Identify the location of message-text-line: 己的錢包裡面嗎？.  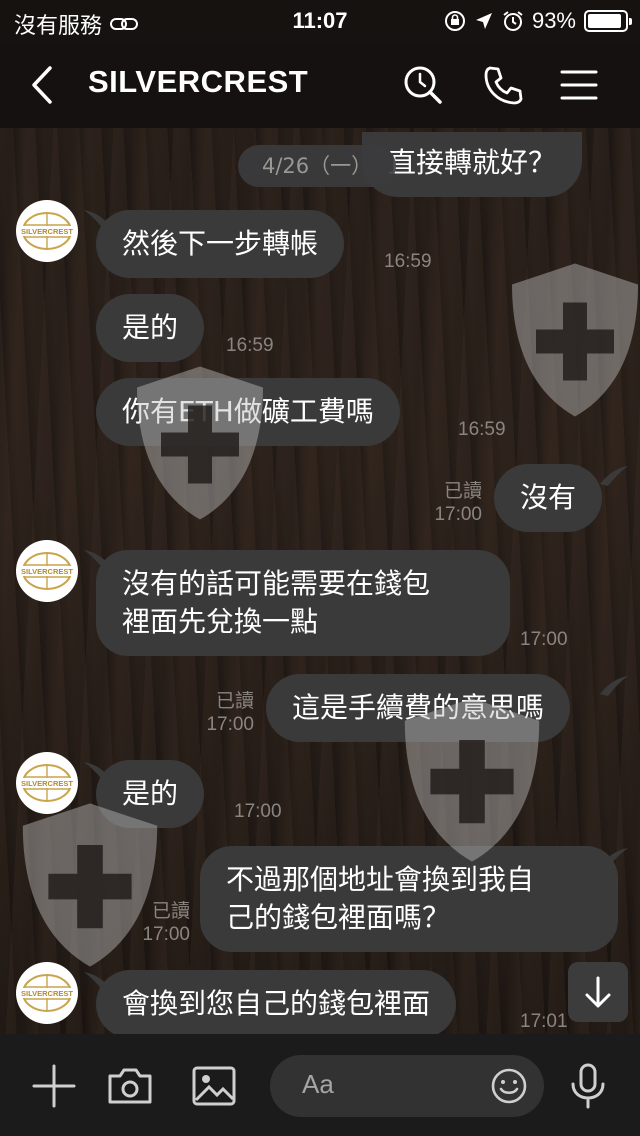
(338, 917).